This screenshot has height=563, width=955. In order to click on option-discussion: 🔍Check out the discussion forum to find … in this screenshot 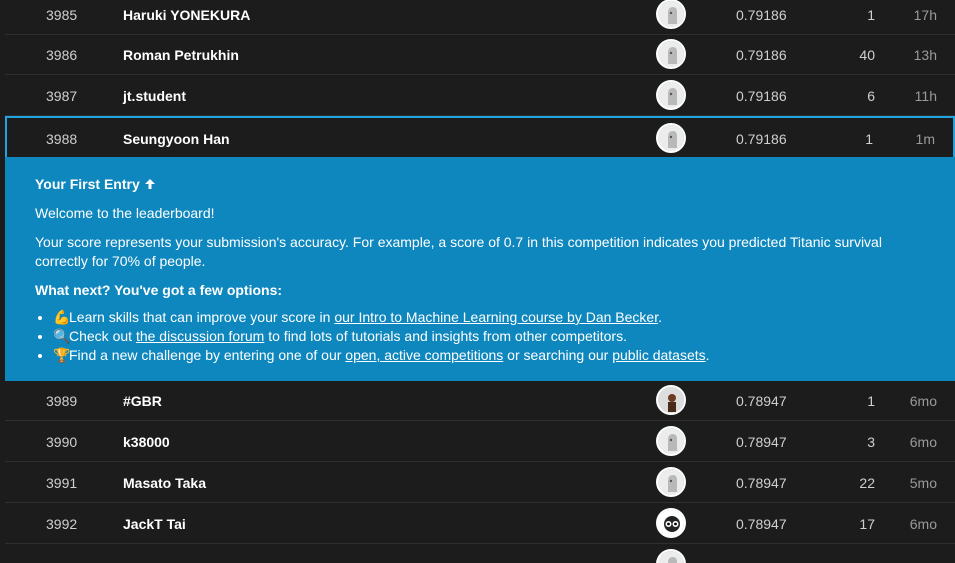, I will do `click(489, 336)`.